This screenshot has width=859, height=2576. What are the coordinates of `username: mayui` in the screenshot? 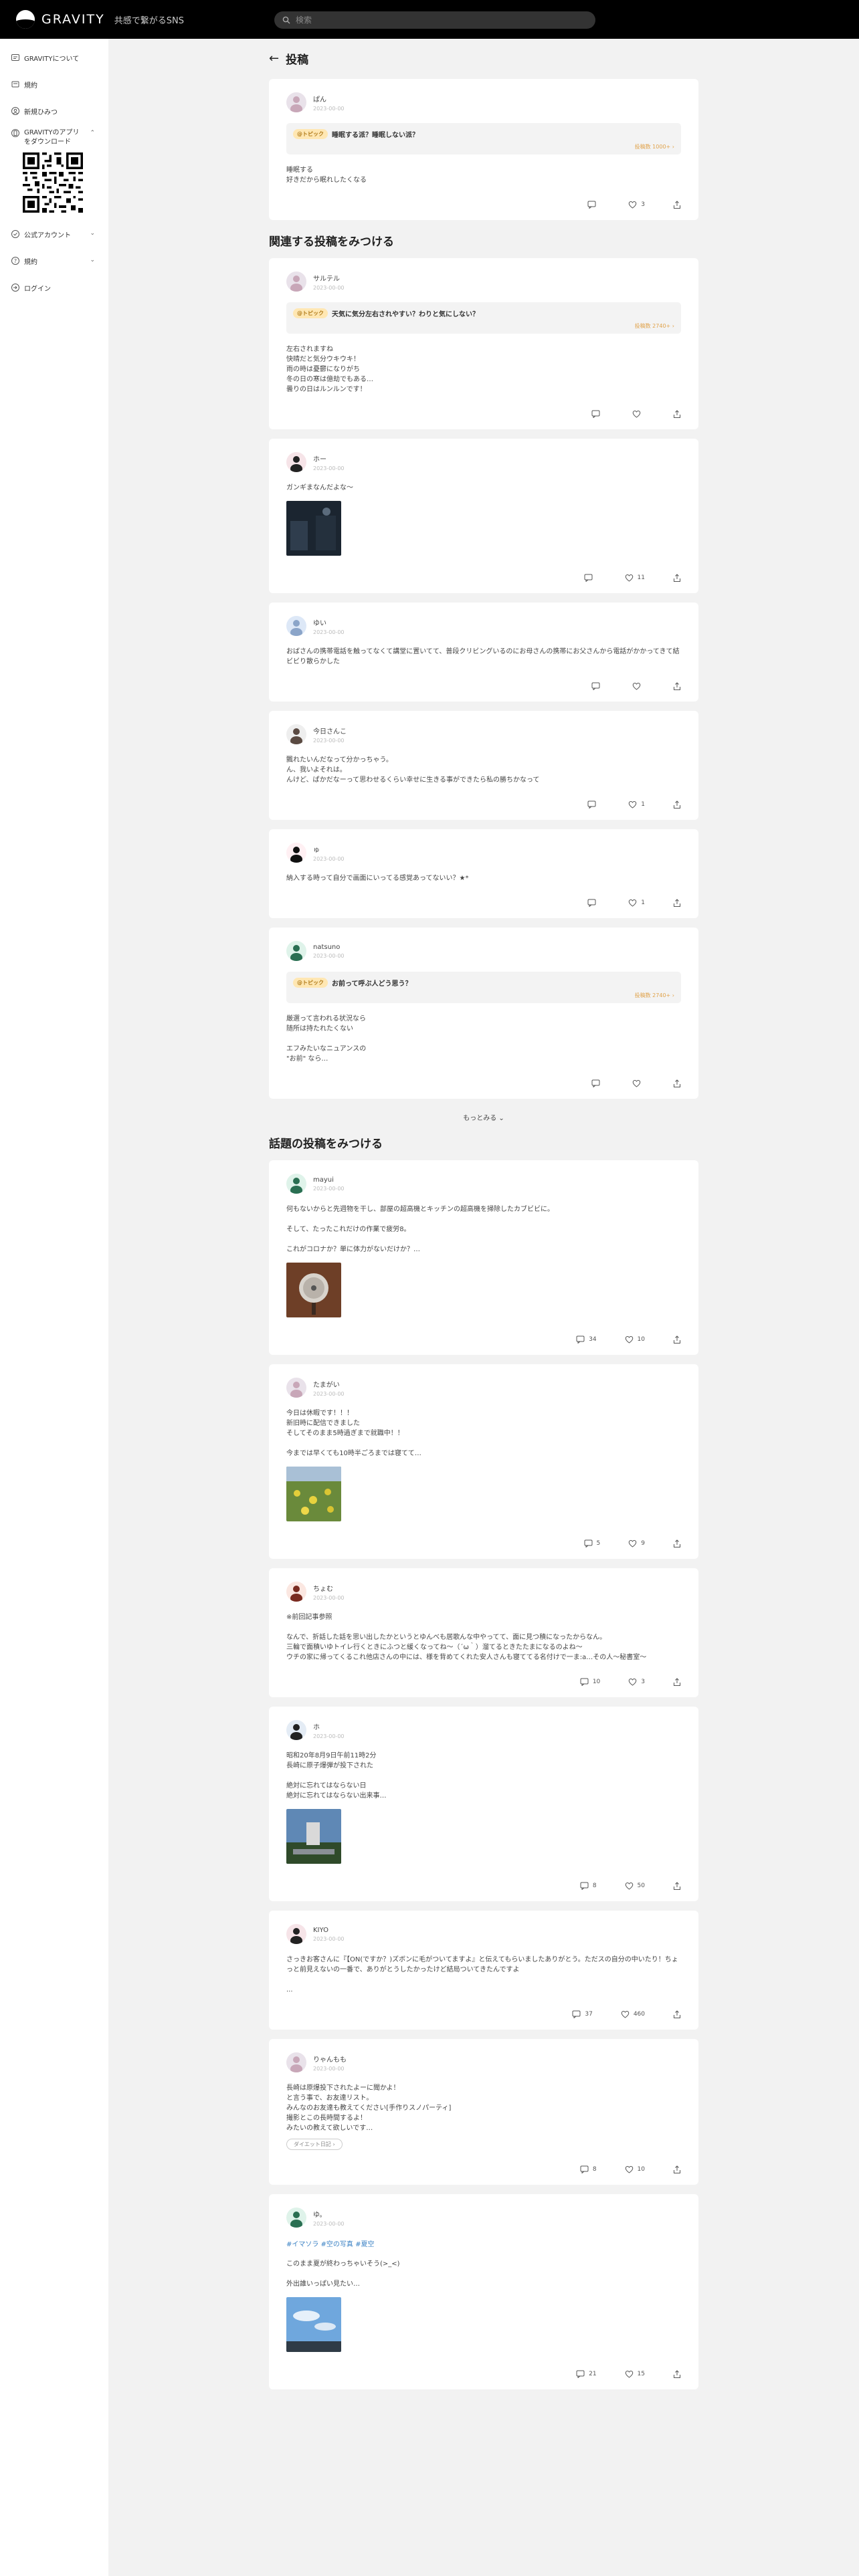 It's located at (329, 1180).